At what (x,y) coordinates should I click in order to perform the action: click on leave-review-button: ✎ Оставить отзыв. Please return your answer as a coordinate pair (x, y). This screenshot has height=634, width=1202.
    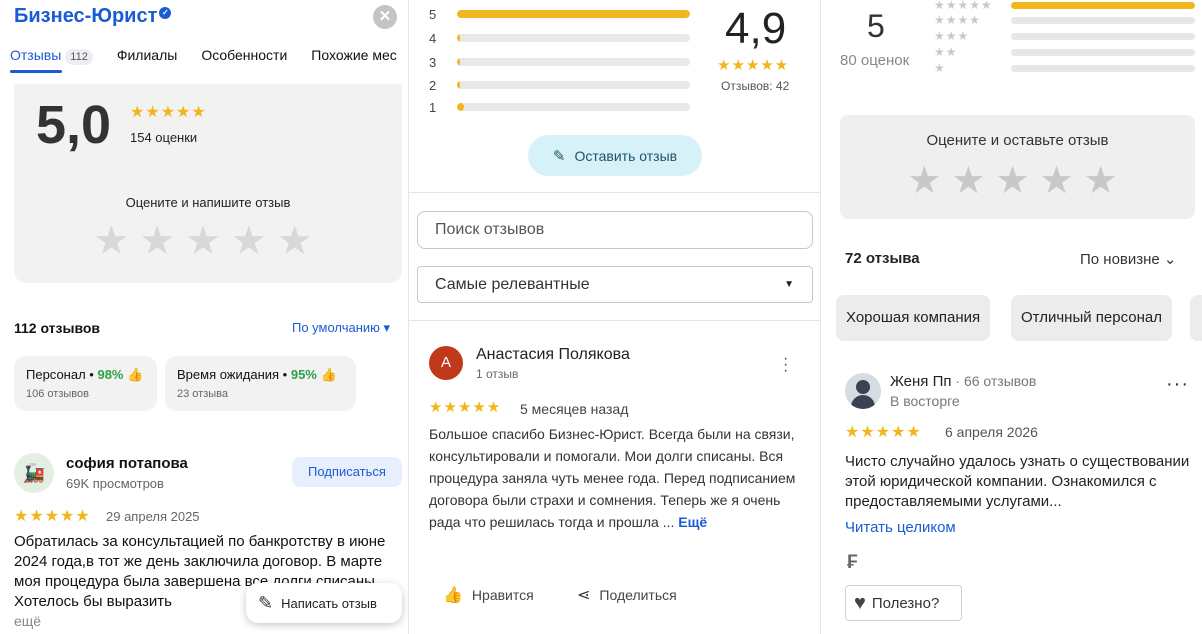
    Looking at the image, I should click on (615, 155).